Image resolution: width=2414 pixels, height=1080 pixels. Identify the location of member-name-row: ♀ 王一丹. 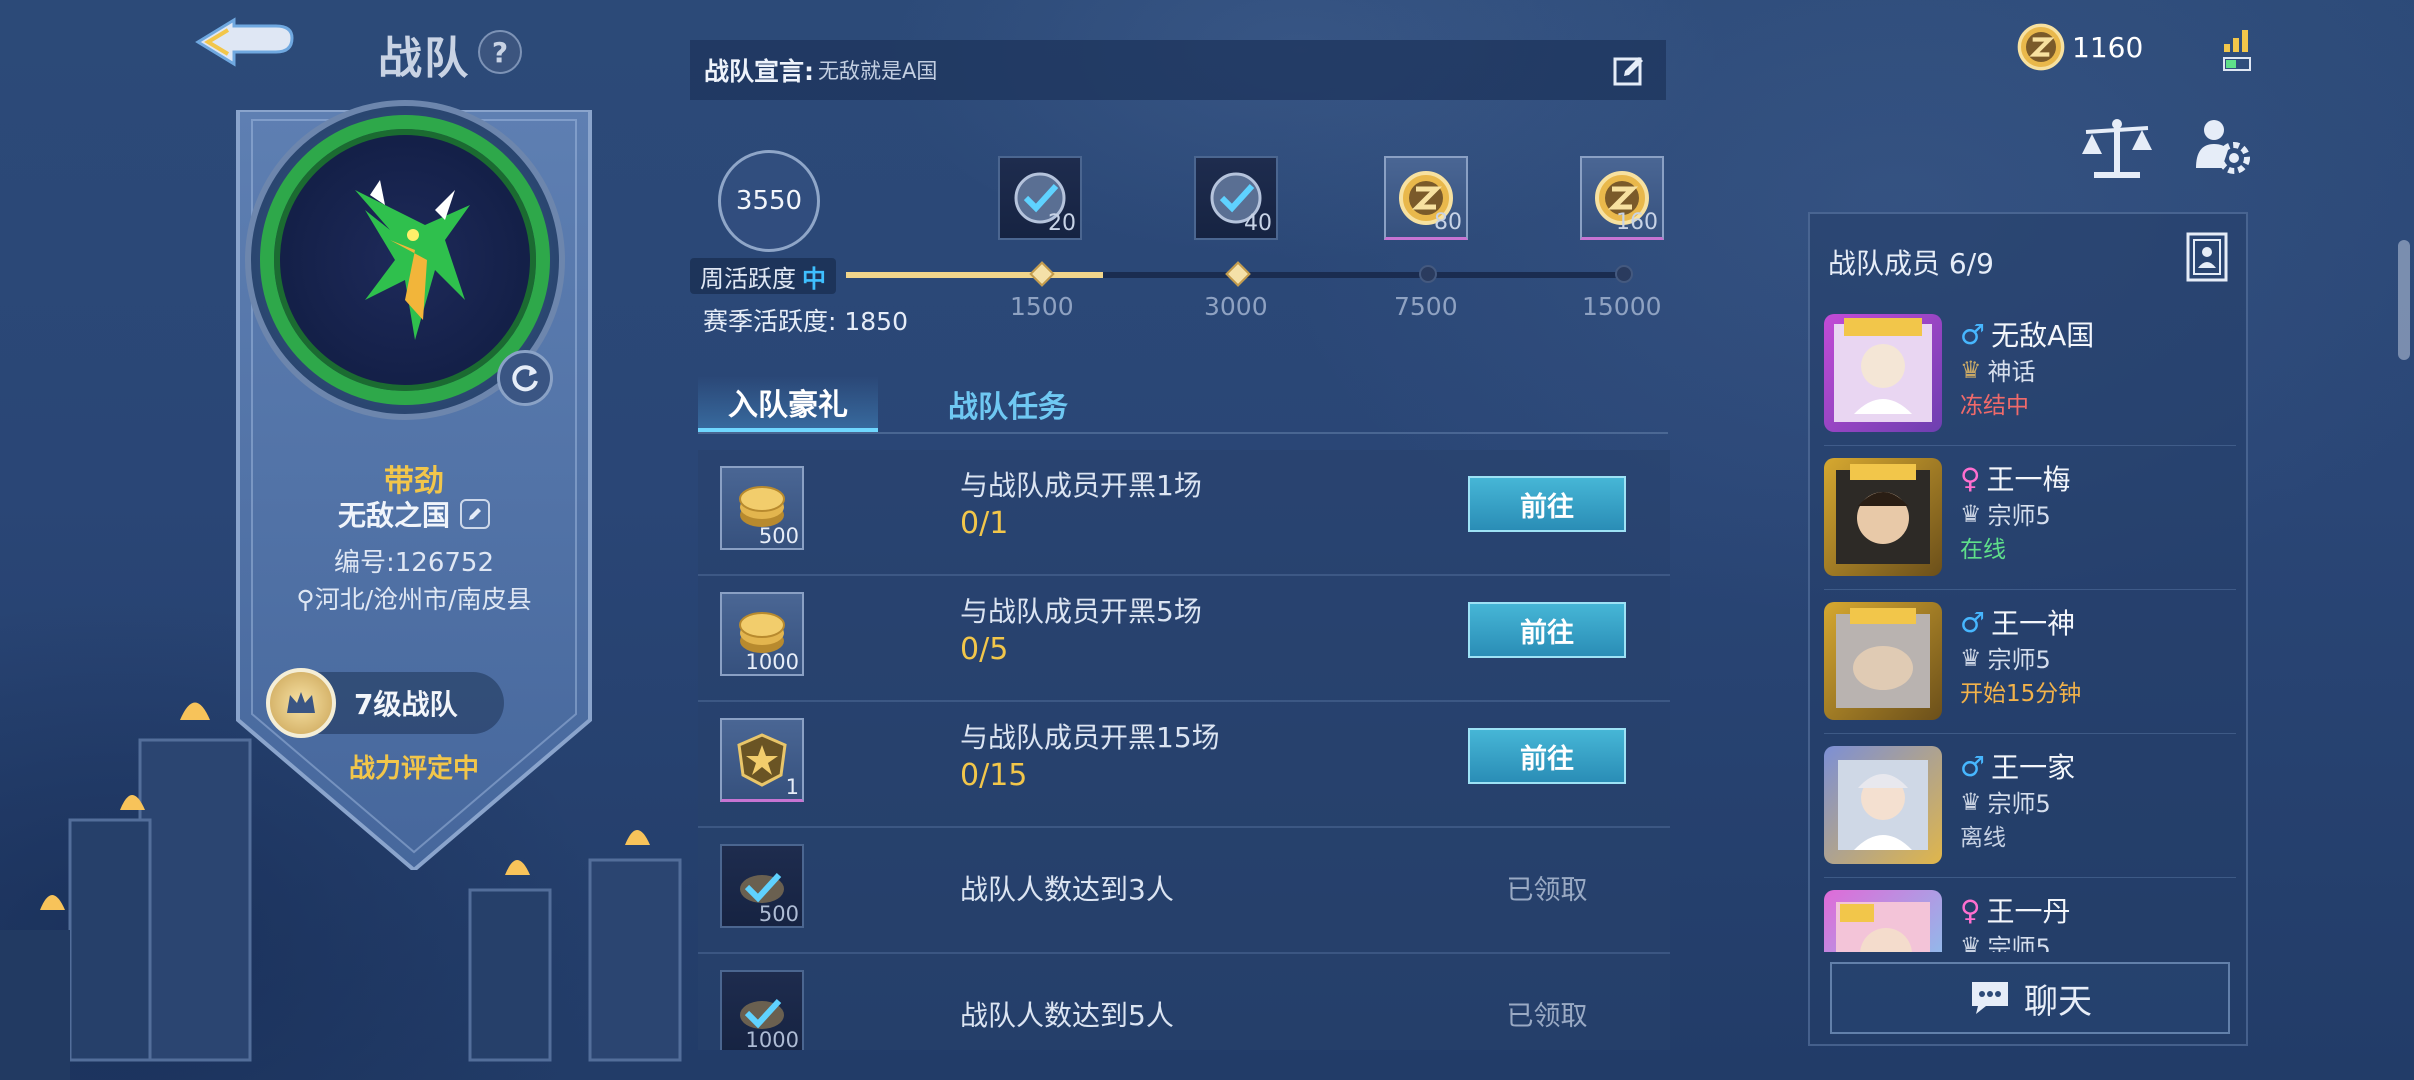
(2015, 910).